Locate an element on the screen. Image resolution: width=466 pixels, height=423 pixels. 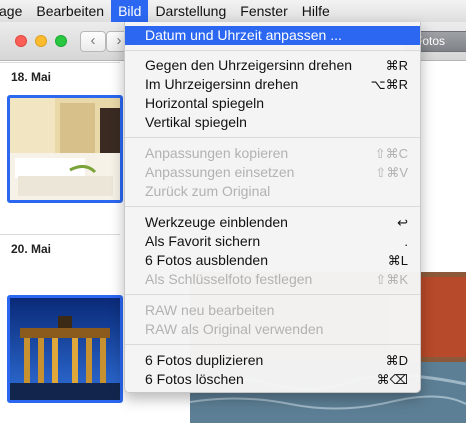
menu-item-show-edit-tools: Werkzeuge einblenden ↩ is located at coordinates (272, 222).